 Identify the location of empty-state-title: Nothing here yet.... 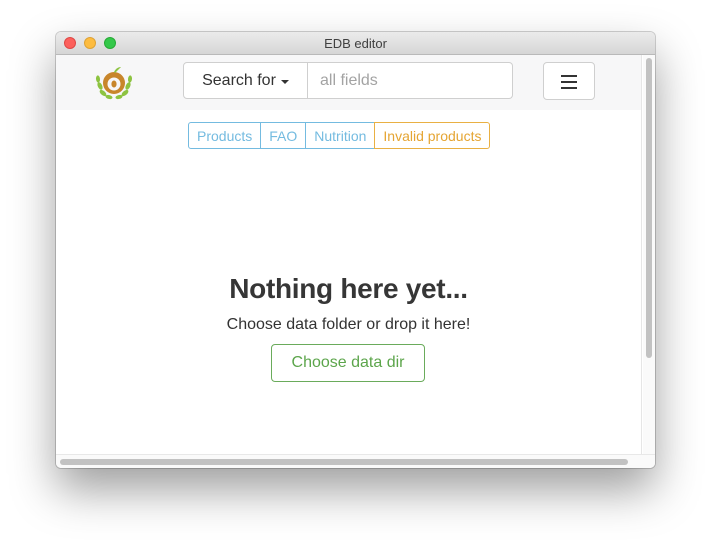
(348, 288).